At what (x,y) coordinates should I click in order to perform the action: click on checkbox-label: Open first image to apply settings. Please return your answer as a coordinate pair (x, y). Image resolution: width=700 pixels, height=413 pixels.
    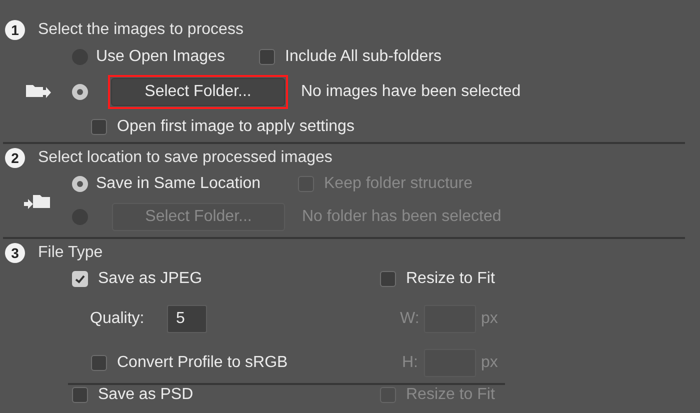
    Looking at the image, I should click on (235, 127).